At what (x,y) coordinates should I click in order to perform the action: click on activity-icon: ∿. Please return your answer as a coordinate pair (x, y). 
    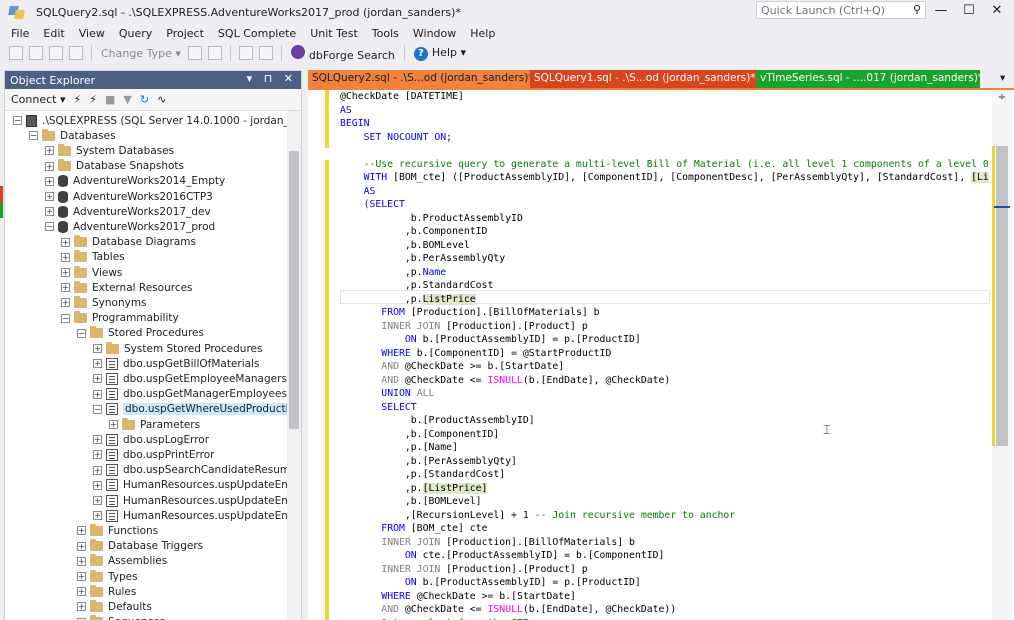
    Looking at the image, I should click on (161, 99).